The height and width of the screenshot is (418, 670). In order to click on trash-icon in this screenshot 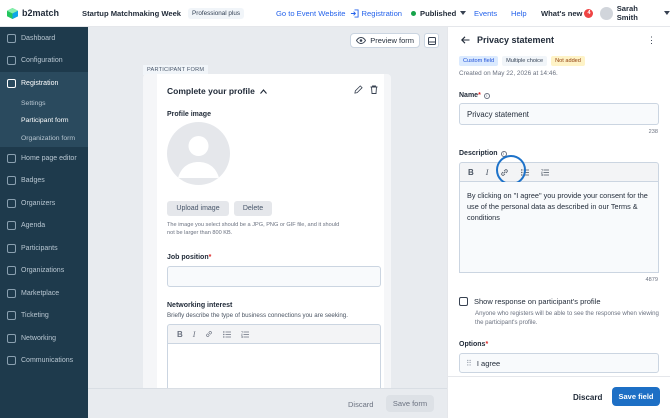, I will do `click(374, 89)`.